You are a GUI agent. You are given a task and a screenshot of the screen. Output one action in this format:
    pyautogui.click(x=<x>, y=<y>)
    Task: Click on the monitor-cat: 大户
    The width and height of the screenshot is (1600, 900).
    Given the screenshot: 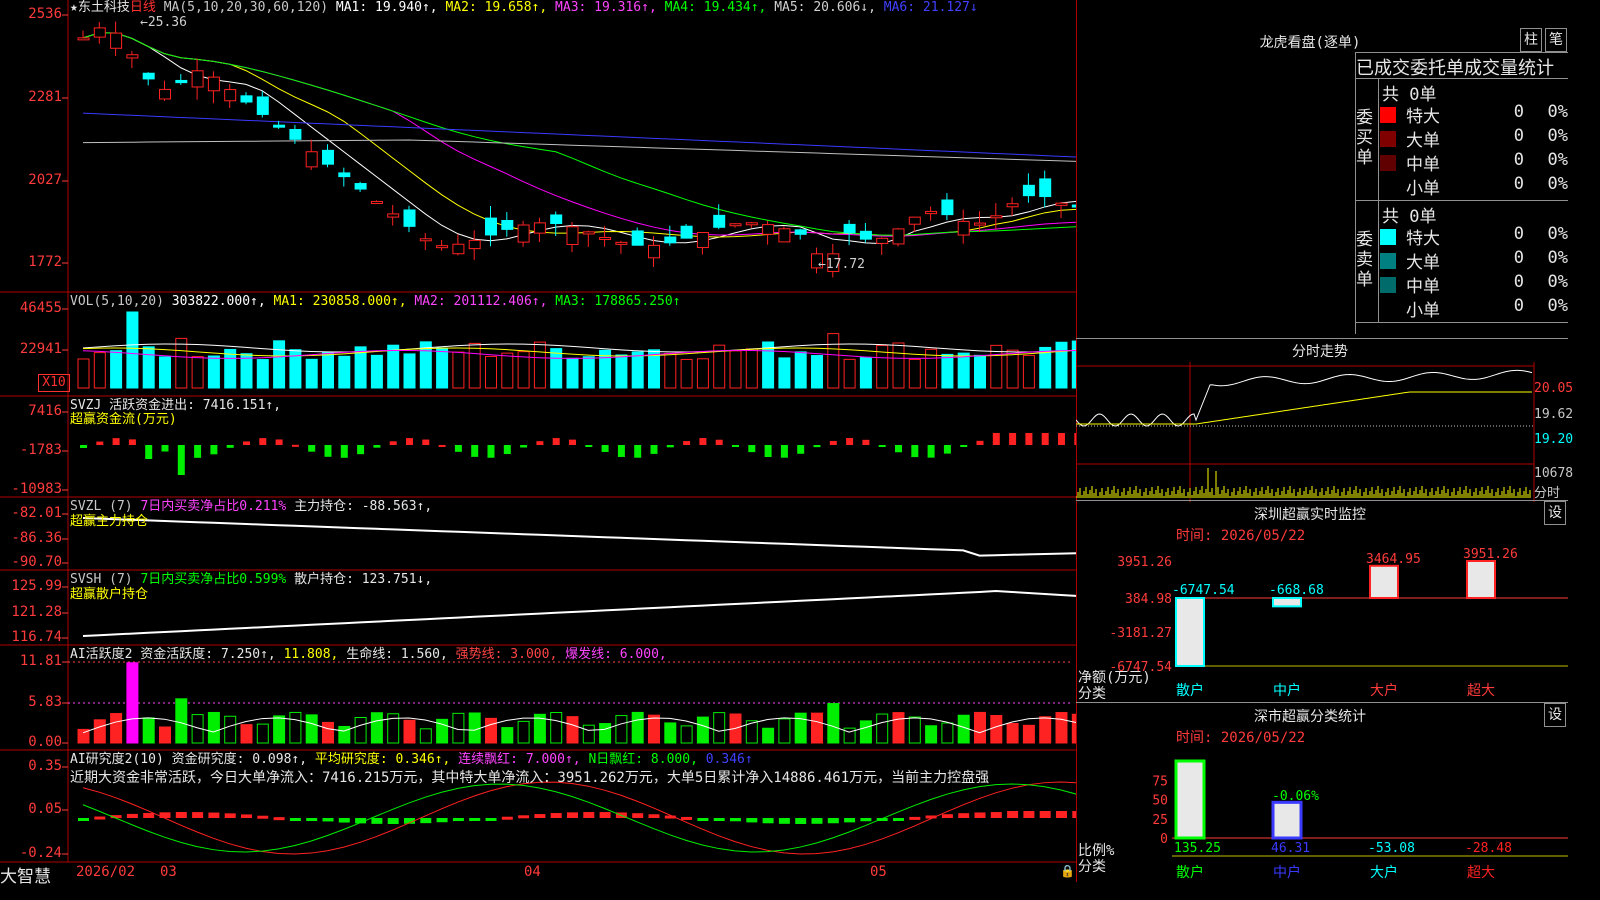 What is the action you would take?
    pyautogui.click(x=1384, y=690)
    